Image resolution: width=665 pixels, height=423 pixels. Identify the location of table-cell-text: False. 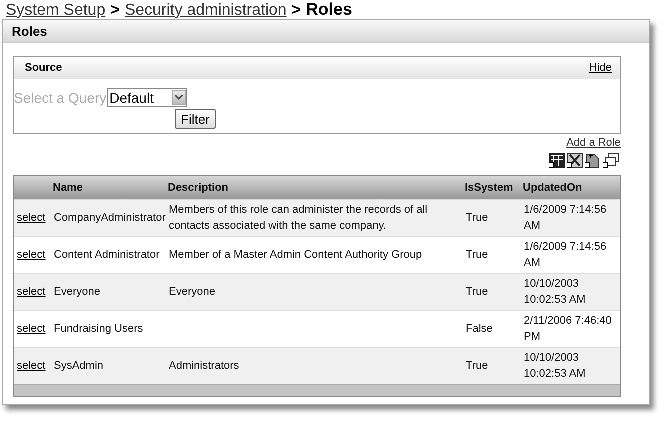
(479, 329).